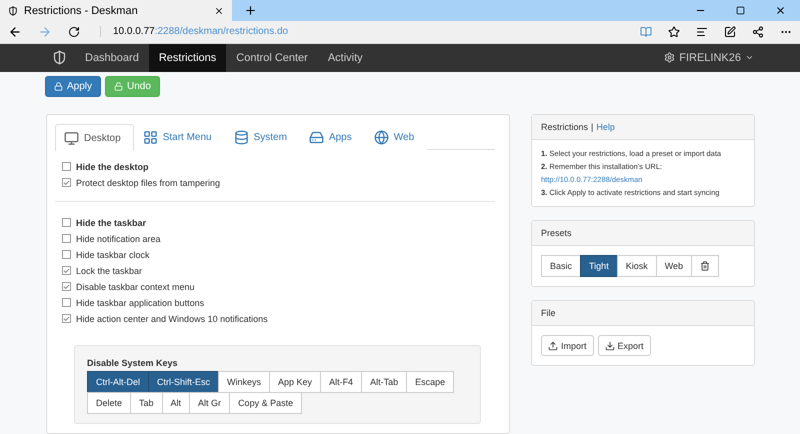 This screenshot has width=800, height=434. What do you see at coordinates (384, 382) in the screenshot?
I see `key-toggle: Alt-Tab` at bounding box center [384, 382].